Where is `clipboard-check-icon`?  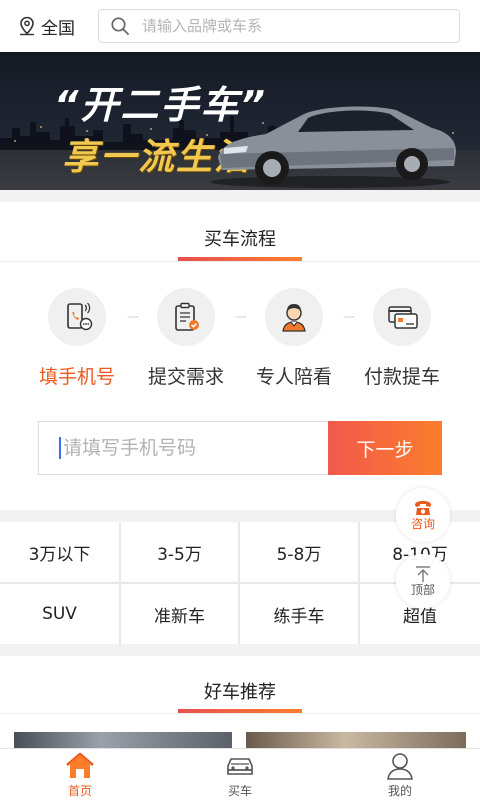 clipboard-check-icon is located at coordinates (187, 316).